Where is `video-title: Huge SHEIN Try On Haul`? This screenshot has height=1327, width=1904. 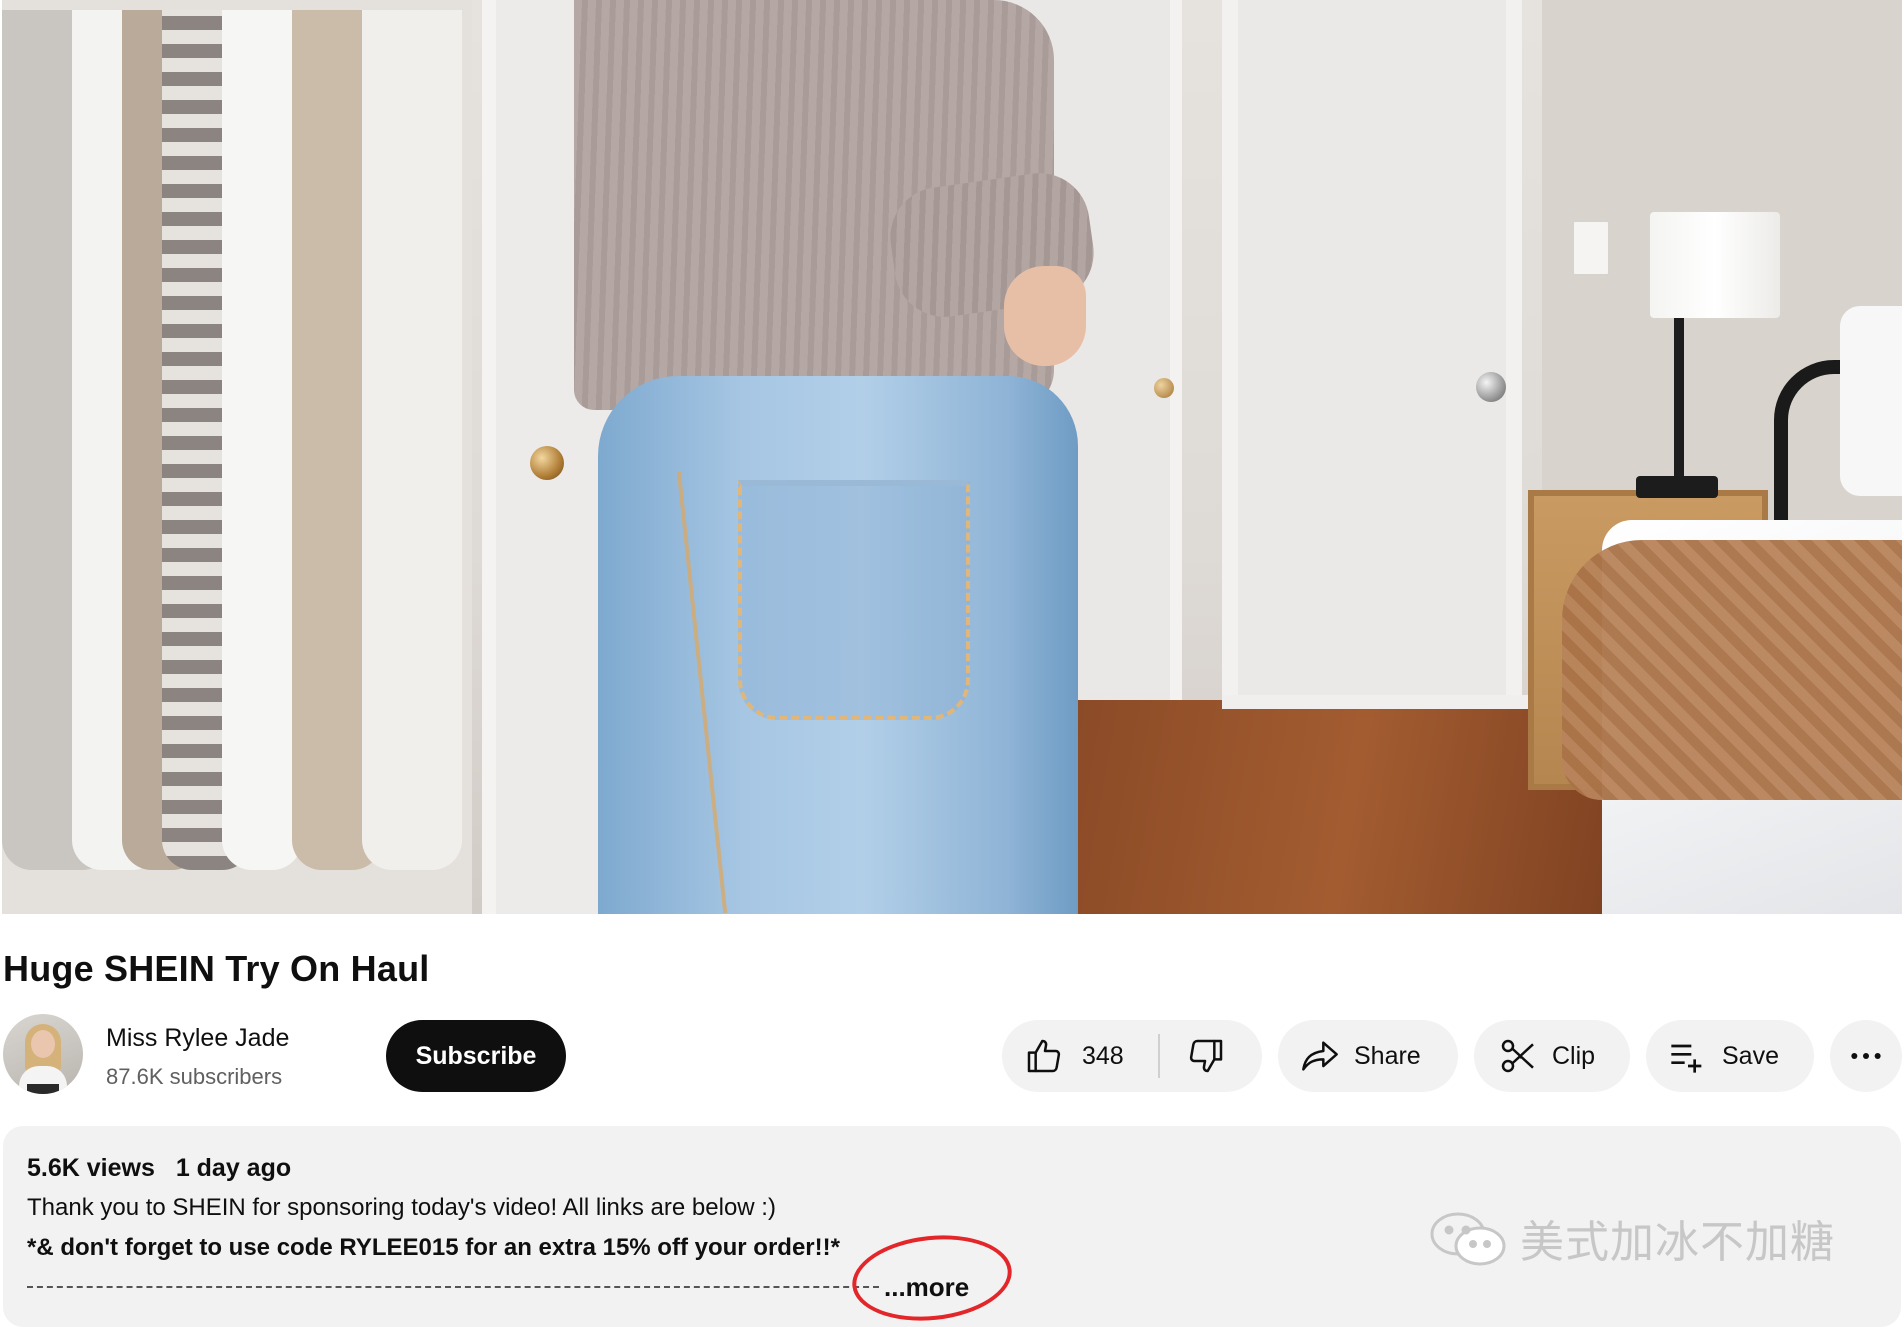 video-title: Huge SHEIN Try On Haul is located at coordinates (216, 968).